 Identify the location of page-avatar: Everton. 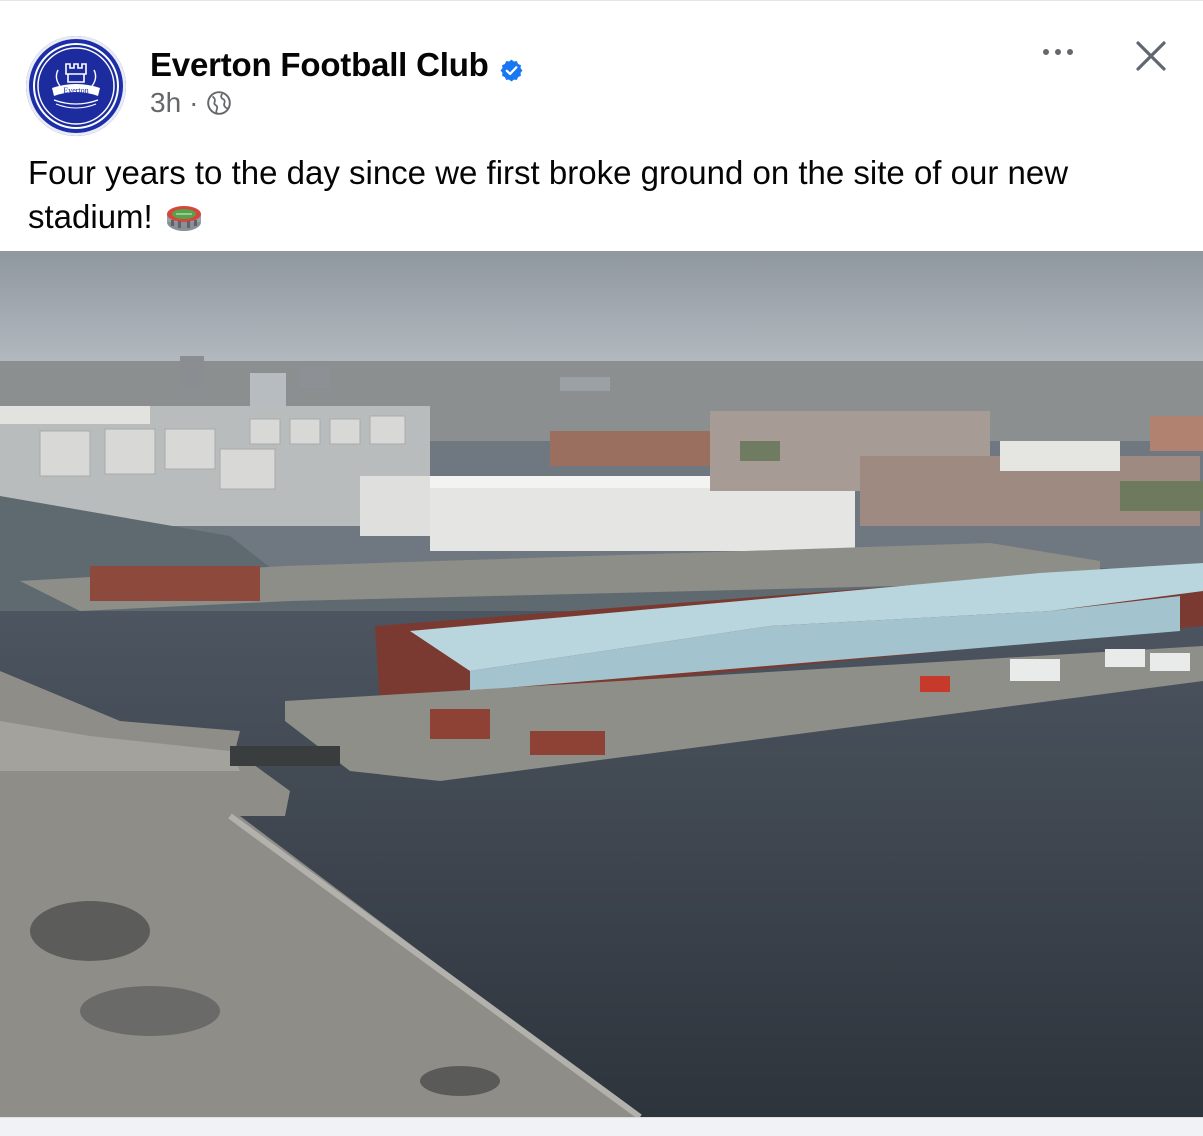
(76, 86).